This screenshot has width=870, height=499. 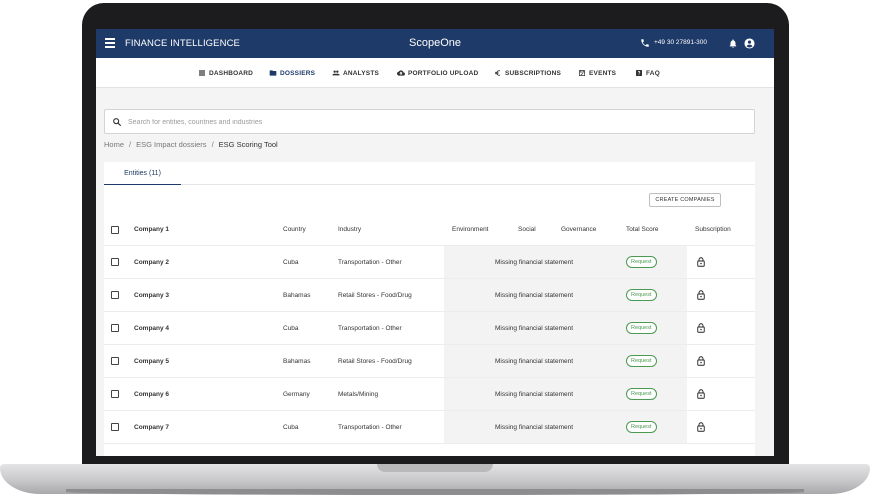 I want to click on country-cell: Bahamas, so click(x=297, y=295).